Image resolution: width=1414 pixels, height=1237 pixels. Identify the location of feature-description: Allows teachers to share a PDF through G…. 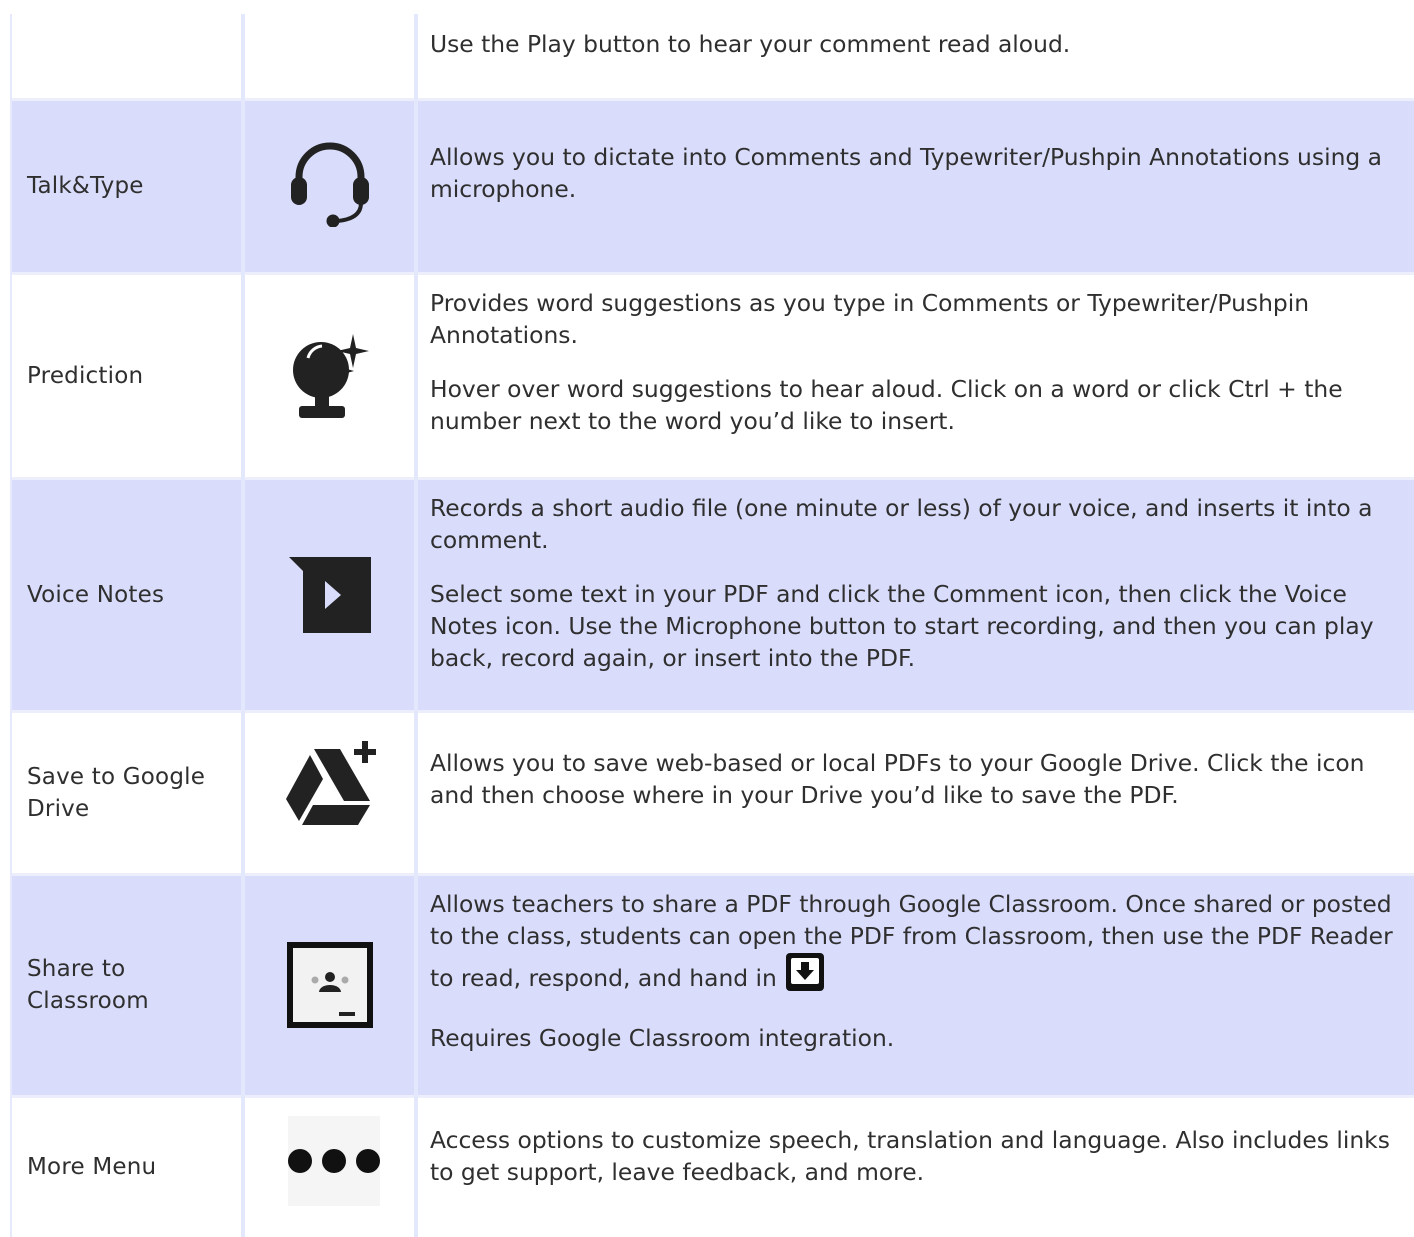
(916, 985).